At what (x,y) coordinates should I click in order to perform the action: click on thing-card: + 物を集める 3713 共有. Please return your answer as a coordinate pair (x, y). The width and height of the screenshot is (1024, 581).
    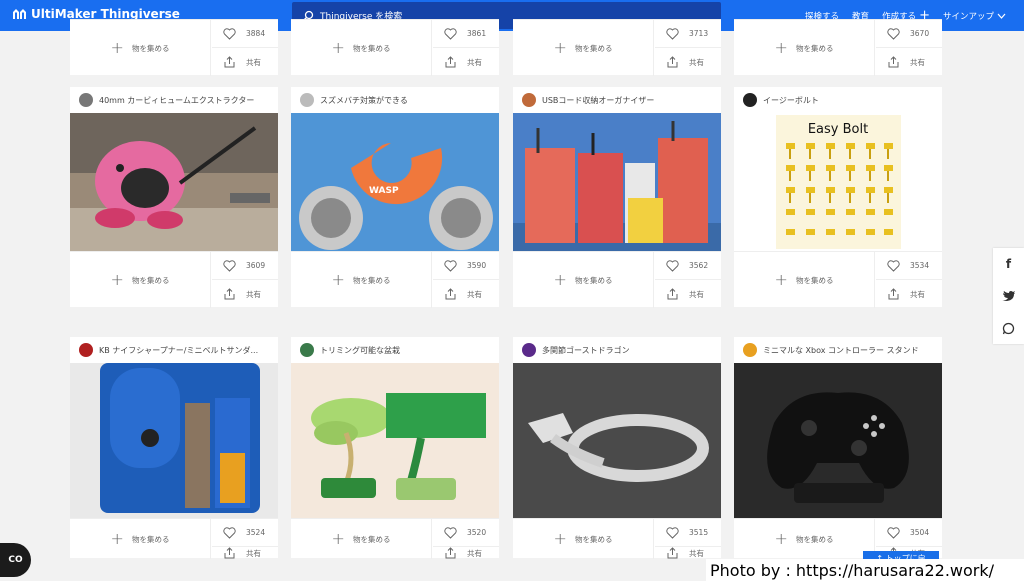
    Looking at the image, I should click on (617, 47).